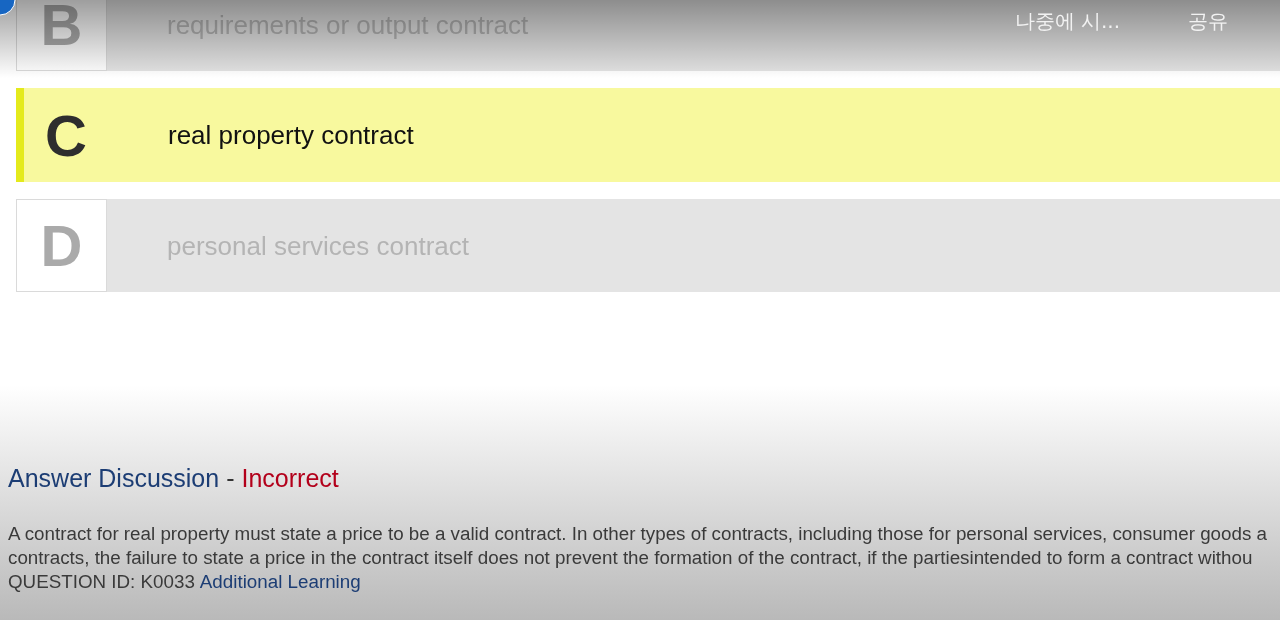 This screenshot has height=620, width=1280. I want to click on share-button: 공유, so click(1208, 21).